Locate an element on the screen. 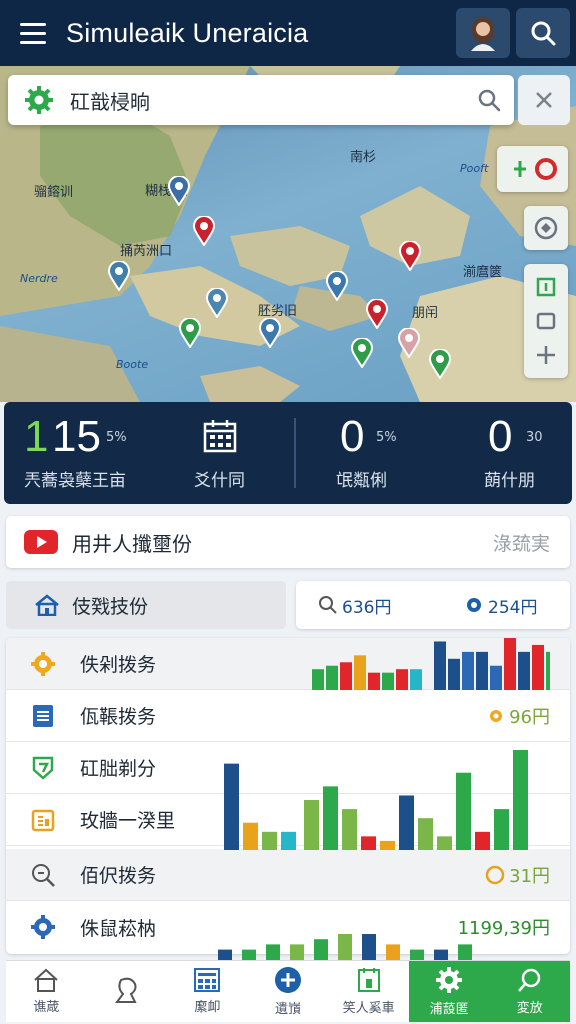 The image size is (576, 1024). nav-item-settings: 浦蔎匿 is located at coordinates (449, 991).